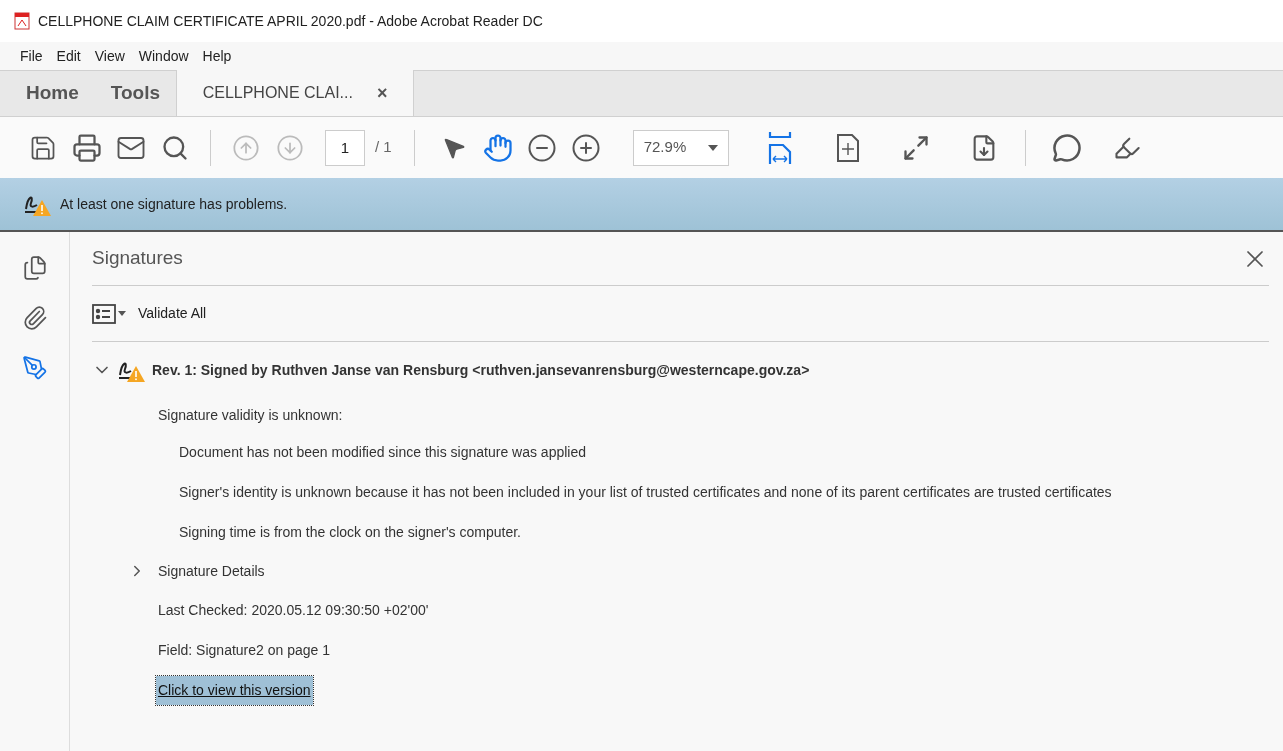 This screenshot has width=1283, height=751. Describe the element at coordinates (350, 532) in the screenshot. I see `validity-reason: Signing time is from the clock on the signer's computer.` at that location.